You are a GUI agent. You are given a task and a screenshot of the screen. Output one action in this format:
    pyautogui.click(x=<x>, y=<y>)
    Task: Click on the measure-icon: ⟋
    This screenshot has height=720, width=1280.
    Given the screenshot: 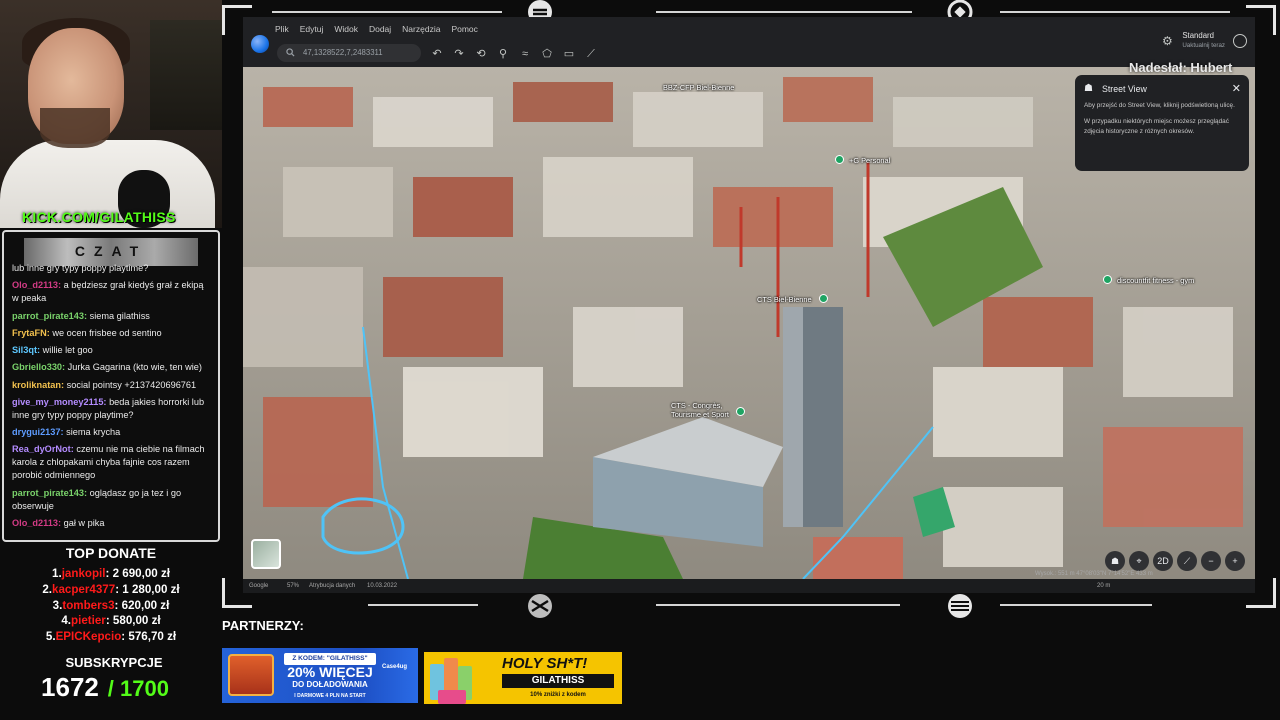 What is the action you would take?
    pyautogui.click(x=591, y=54)
    